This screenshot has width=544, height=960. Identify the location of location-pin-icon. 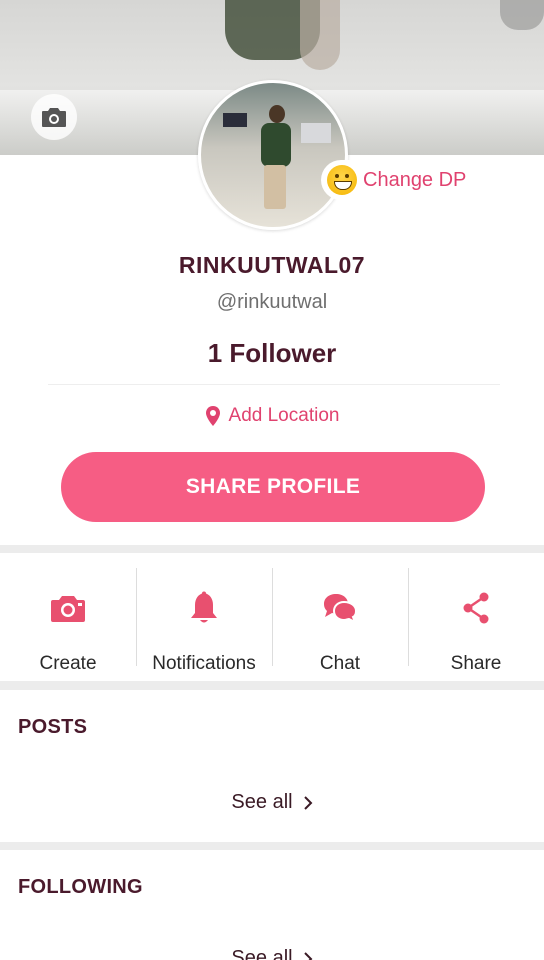
(212, 416).